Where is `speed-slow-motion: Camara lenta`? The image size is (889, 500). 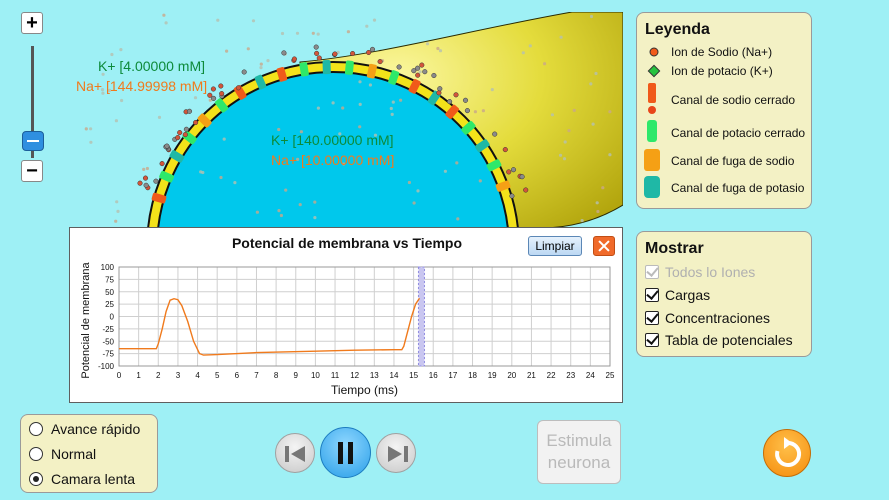 speed-slow-motion: Camara lenta is located at coordinates (82, 479).